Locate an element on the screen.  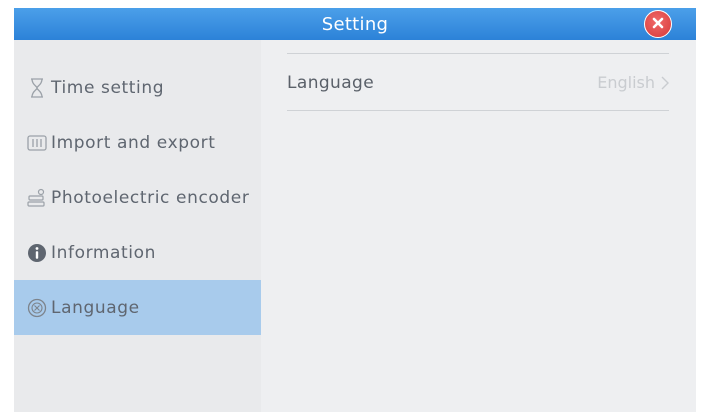
sidebar-item-information: Information is located at coordinates (137, 252).